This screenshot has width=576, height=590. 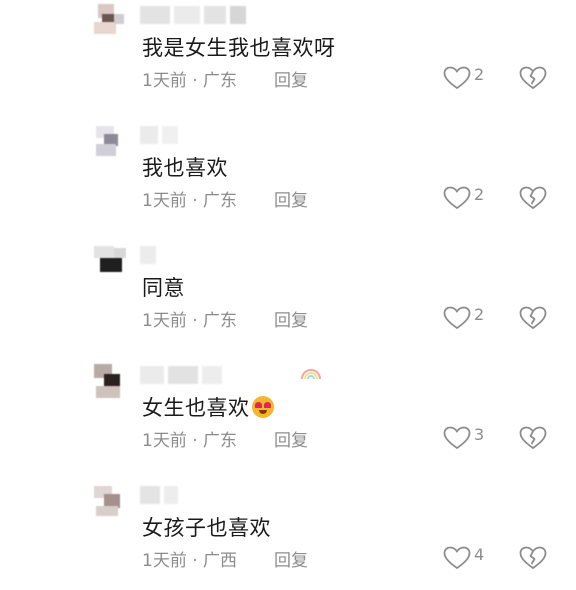 What do you see at coordinates (206, 528) in the screenshot?
I see `comment-text: 女孩子也喜欢` at bounding box center [206, 528].